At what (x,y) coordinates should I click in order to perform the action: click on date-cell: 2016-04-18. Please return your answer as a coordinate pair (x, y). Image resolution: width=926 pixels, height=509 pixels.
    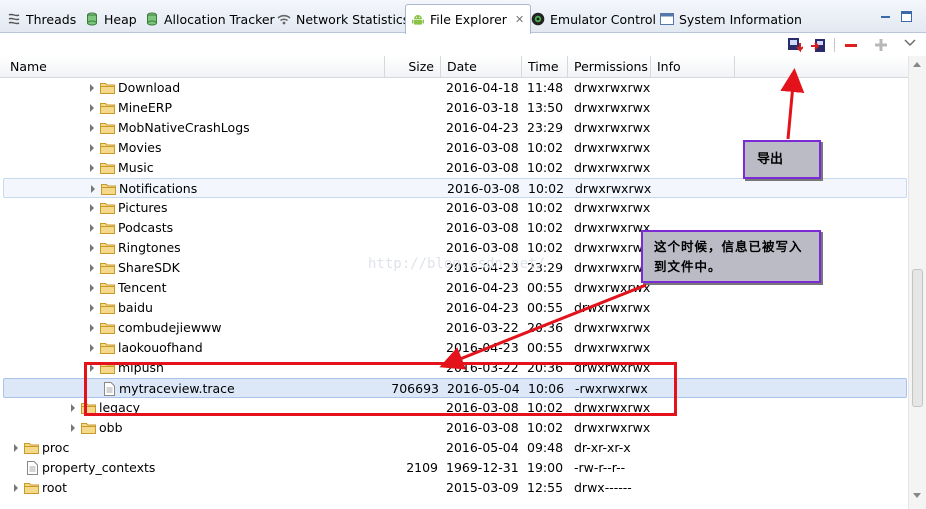
    Looking at the image, I should click on (482, 87).